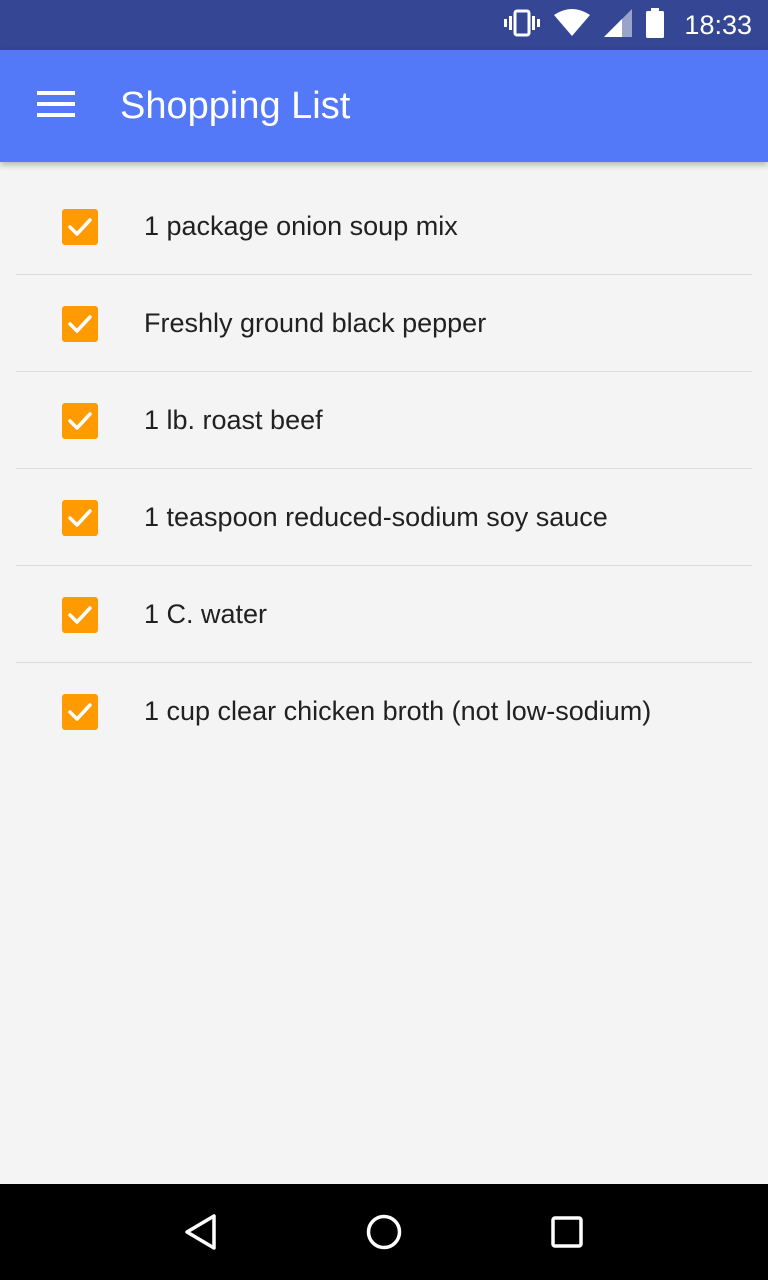 The width and height of the screenshot is (768, 1280). I want to click on battery-icon, so click(655, 25).